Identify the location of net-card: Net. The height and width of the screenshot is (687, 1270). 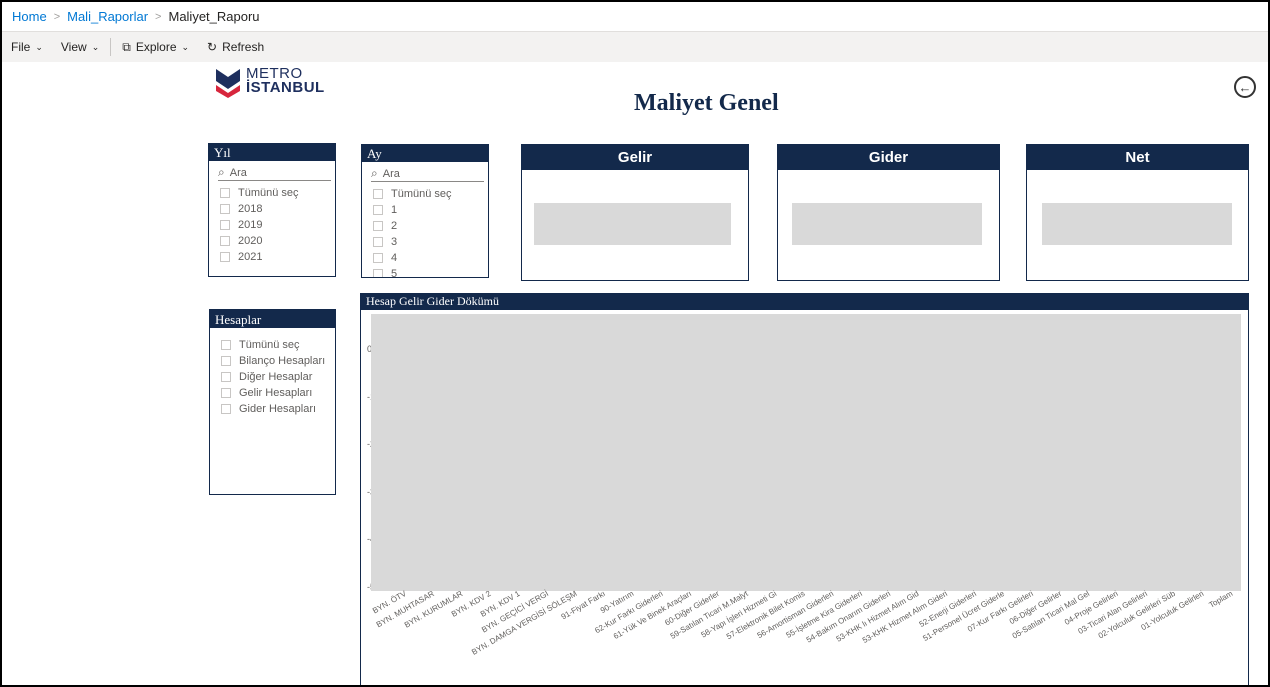
(1137, 212).